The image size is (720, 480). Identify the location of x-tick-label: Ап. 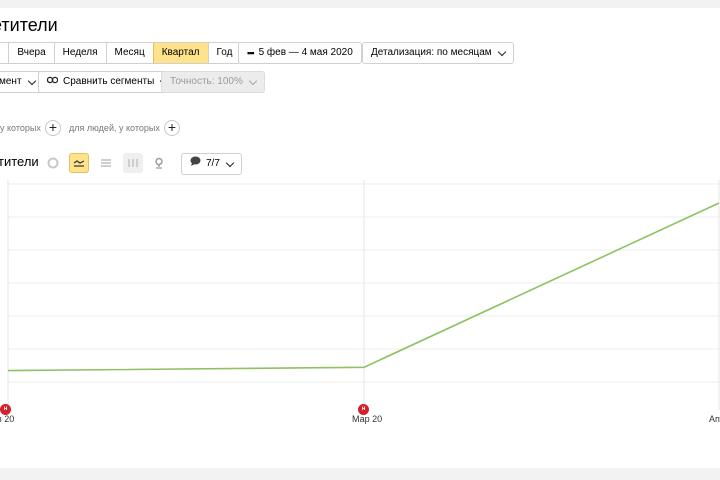
(714, 419).